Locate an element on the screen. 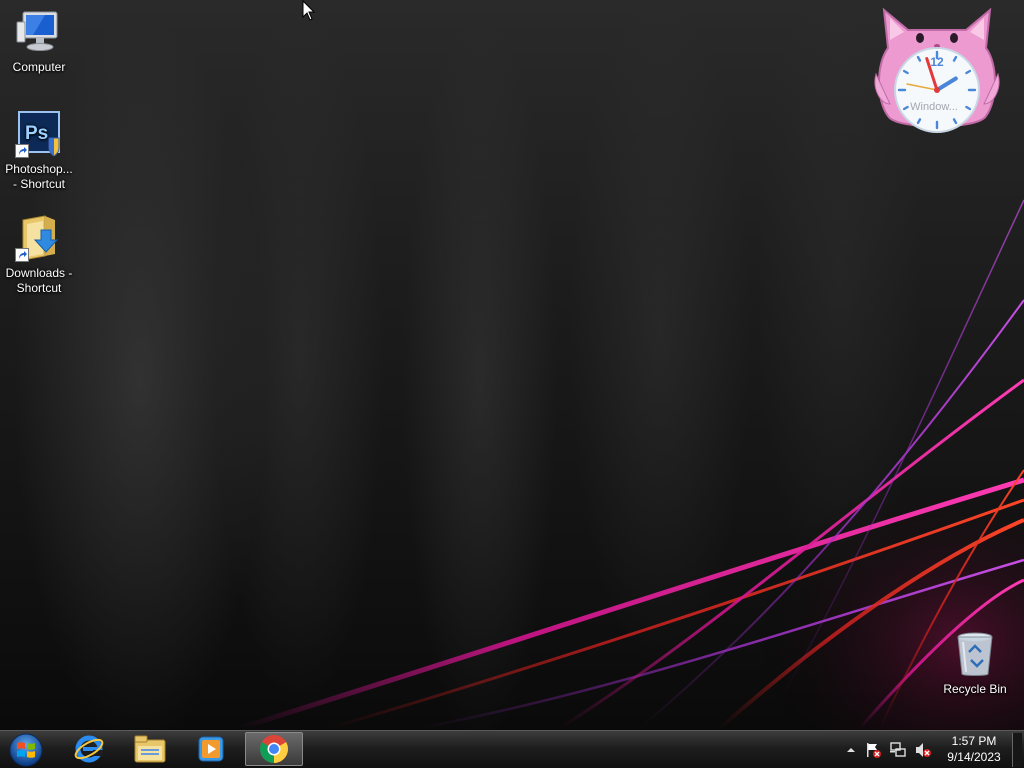  clock-date: 9/14/2023 is located at coordinates (974, 757).